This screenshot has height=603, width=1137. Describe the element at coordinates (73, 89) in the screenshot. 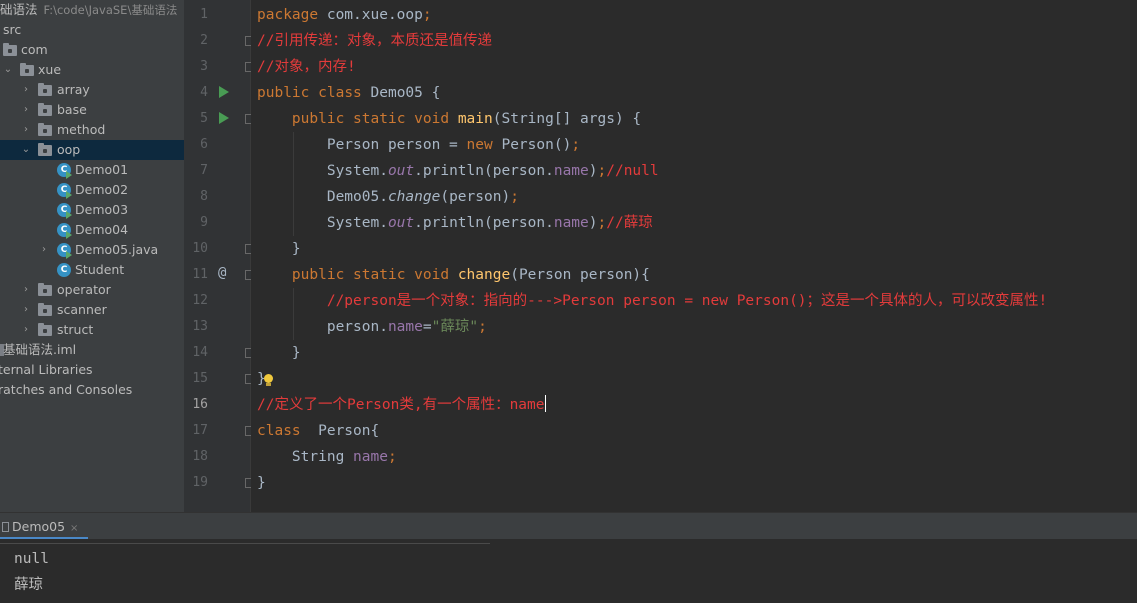

I see `tree-item-label: array` at that location.